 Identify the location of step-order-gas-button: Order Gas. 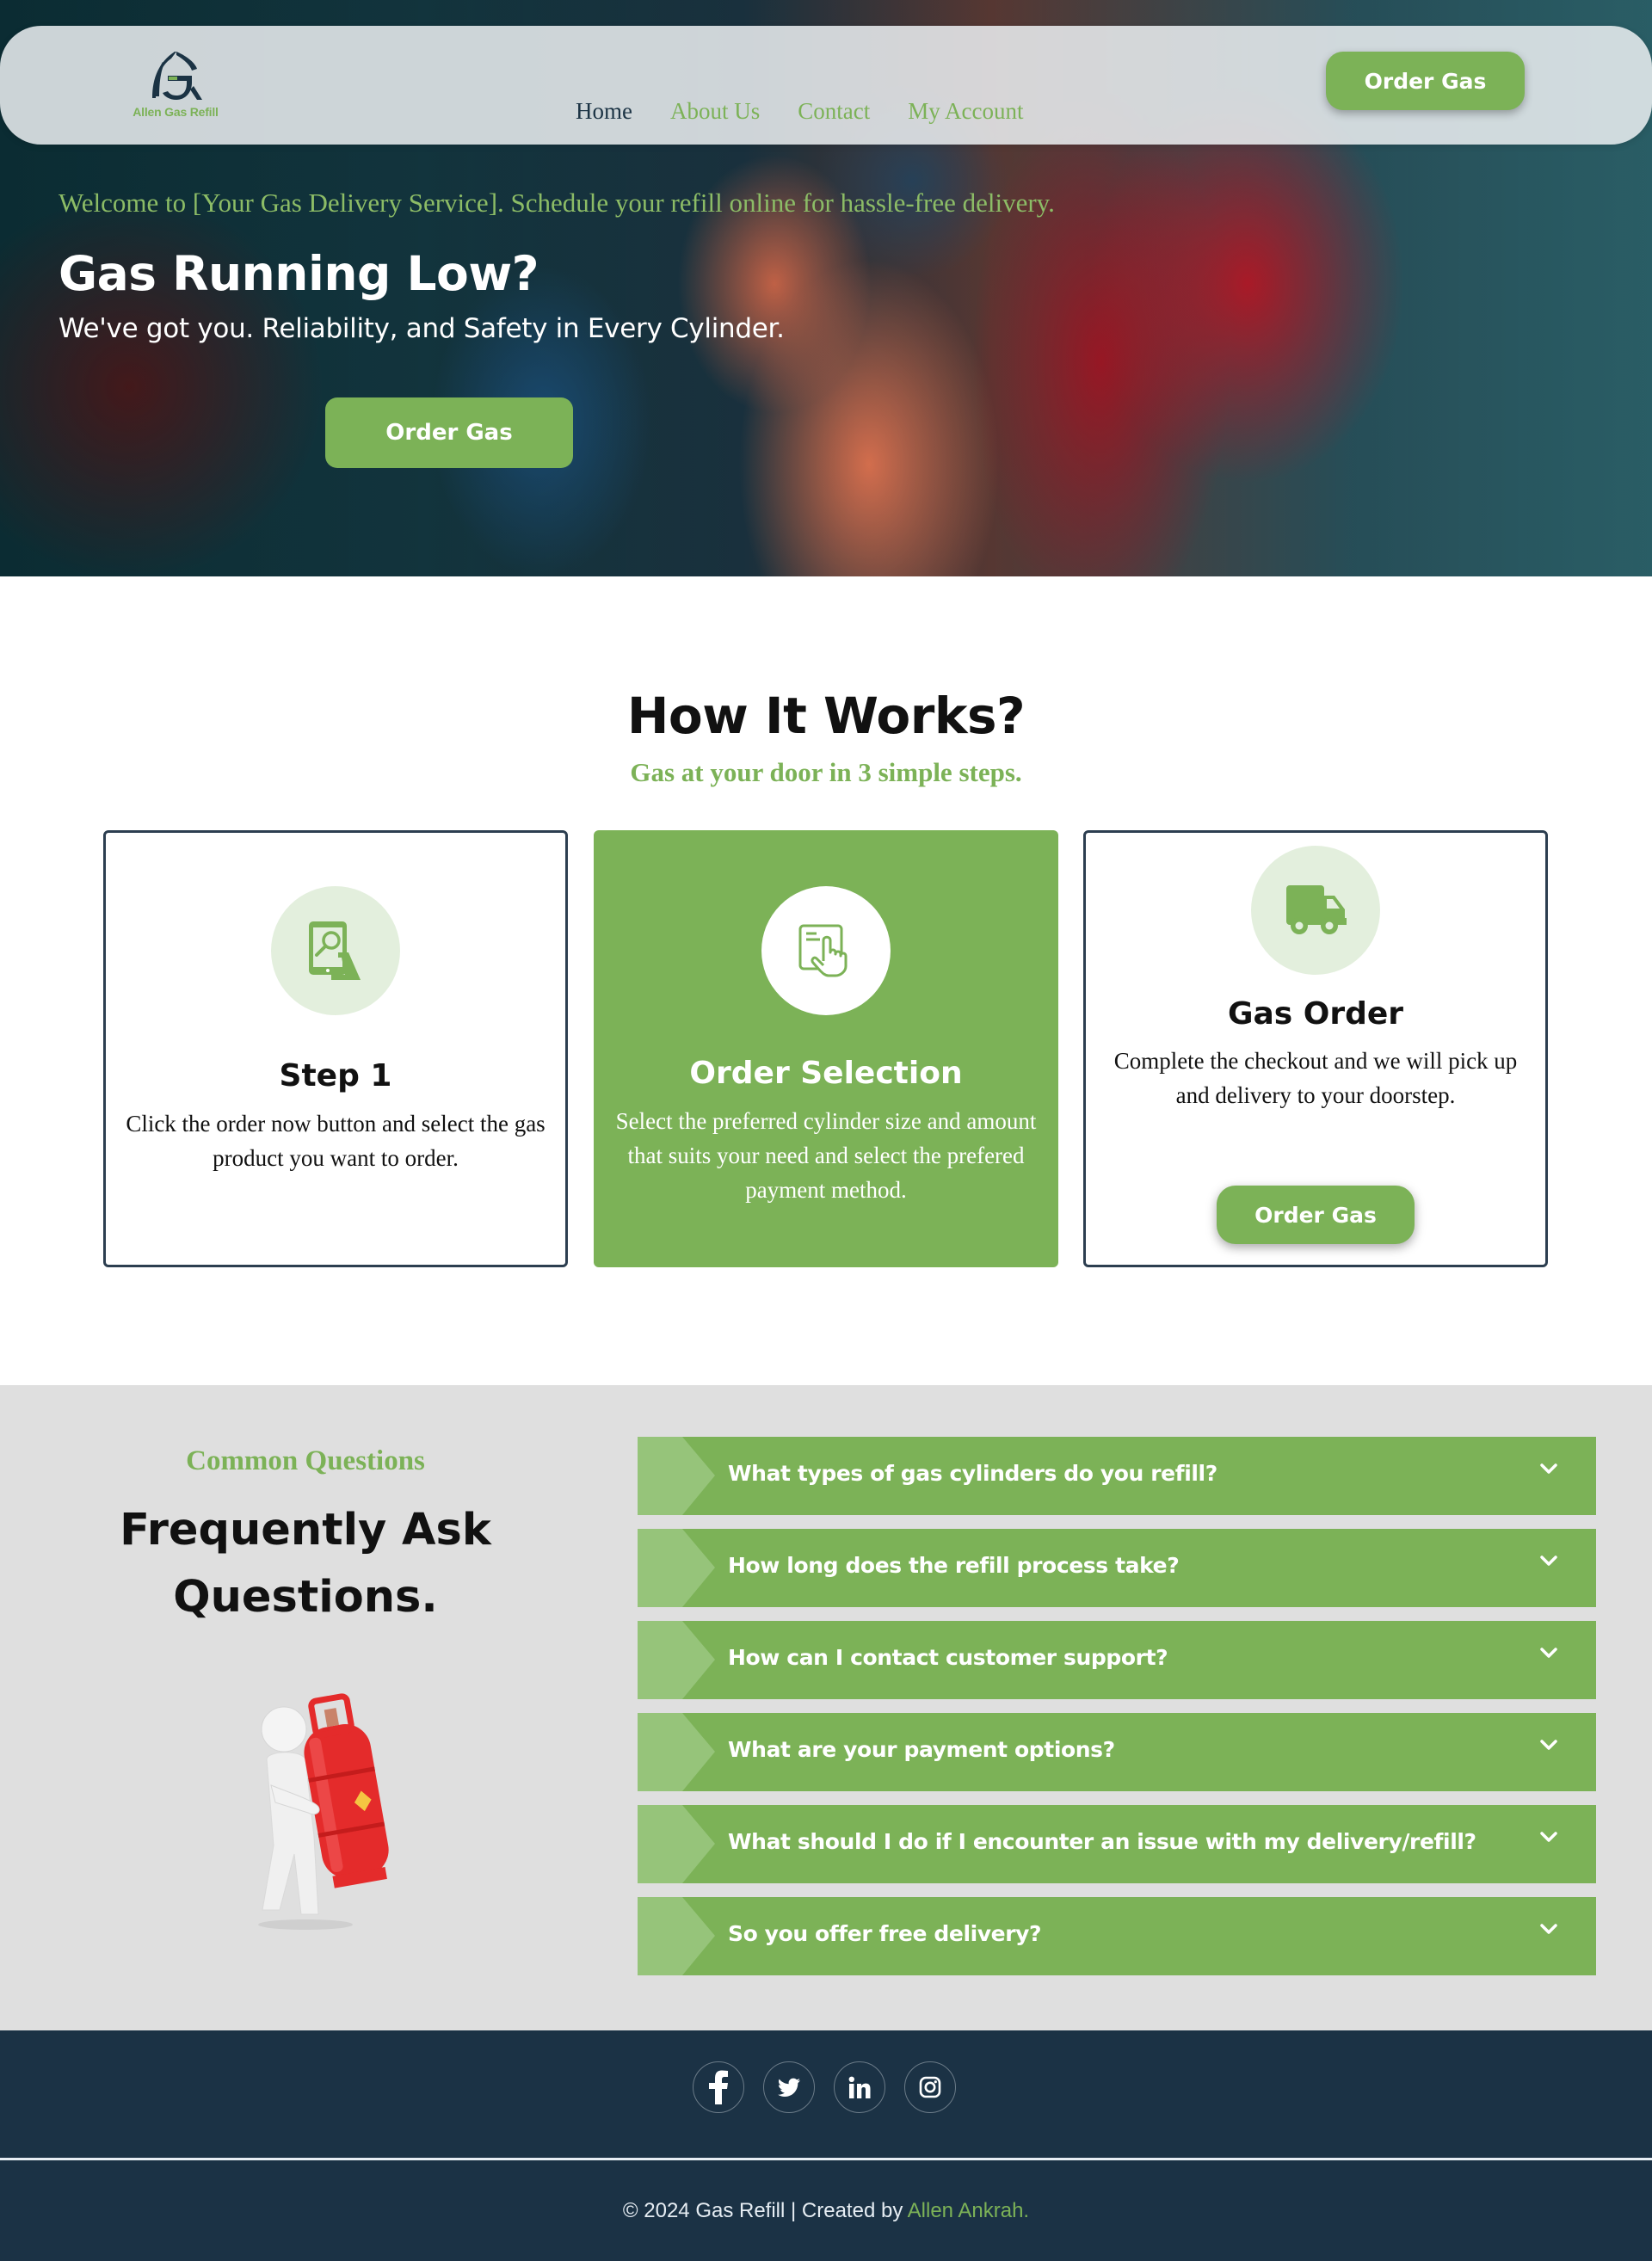
(1316, 1215).